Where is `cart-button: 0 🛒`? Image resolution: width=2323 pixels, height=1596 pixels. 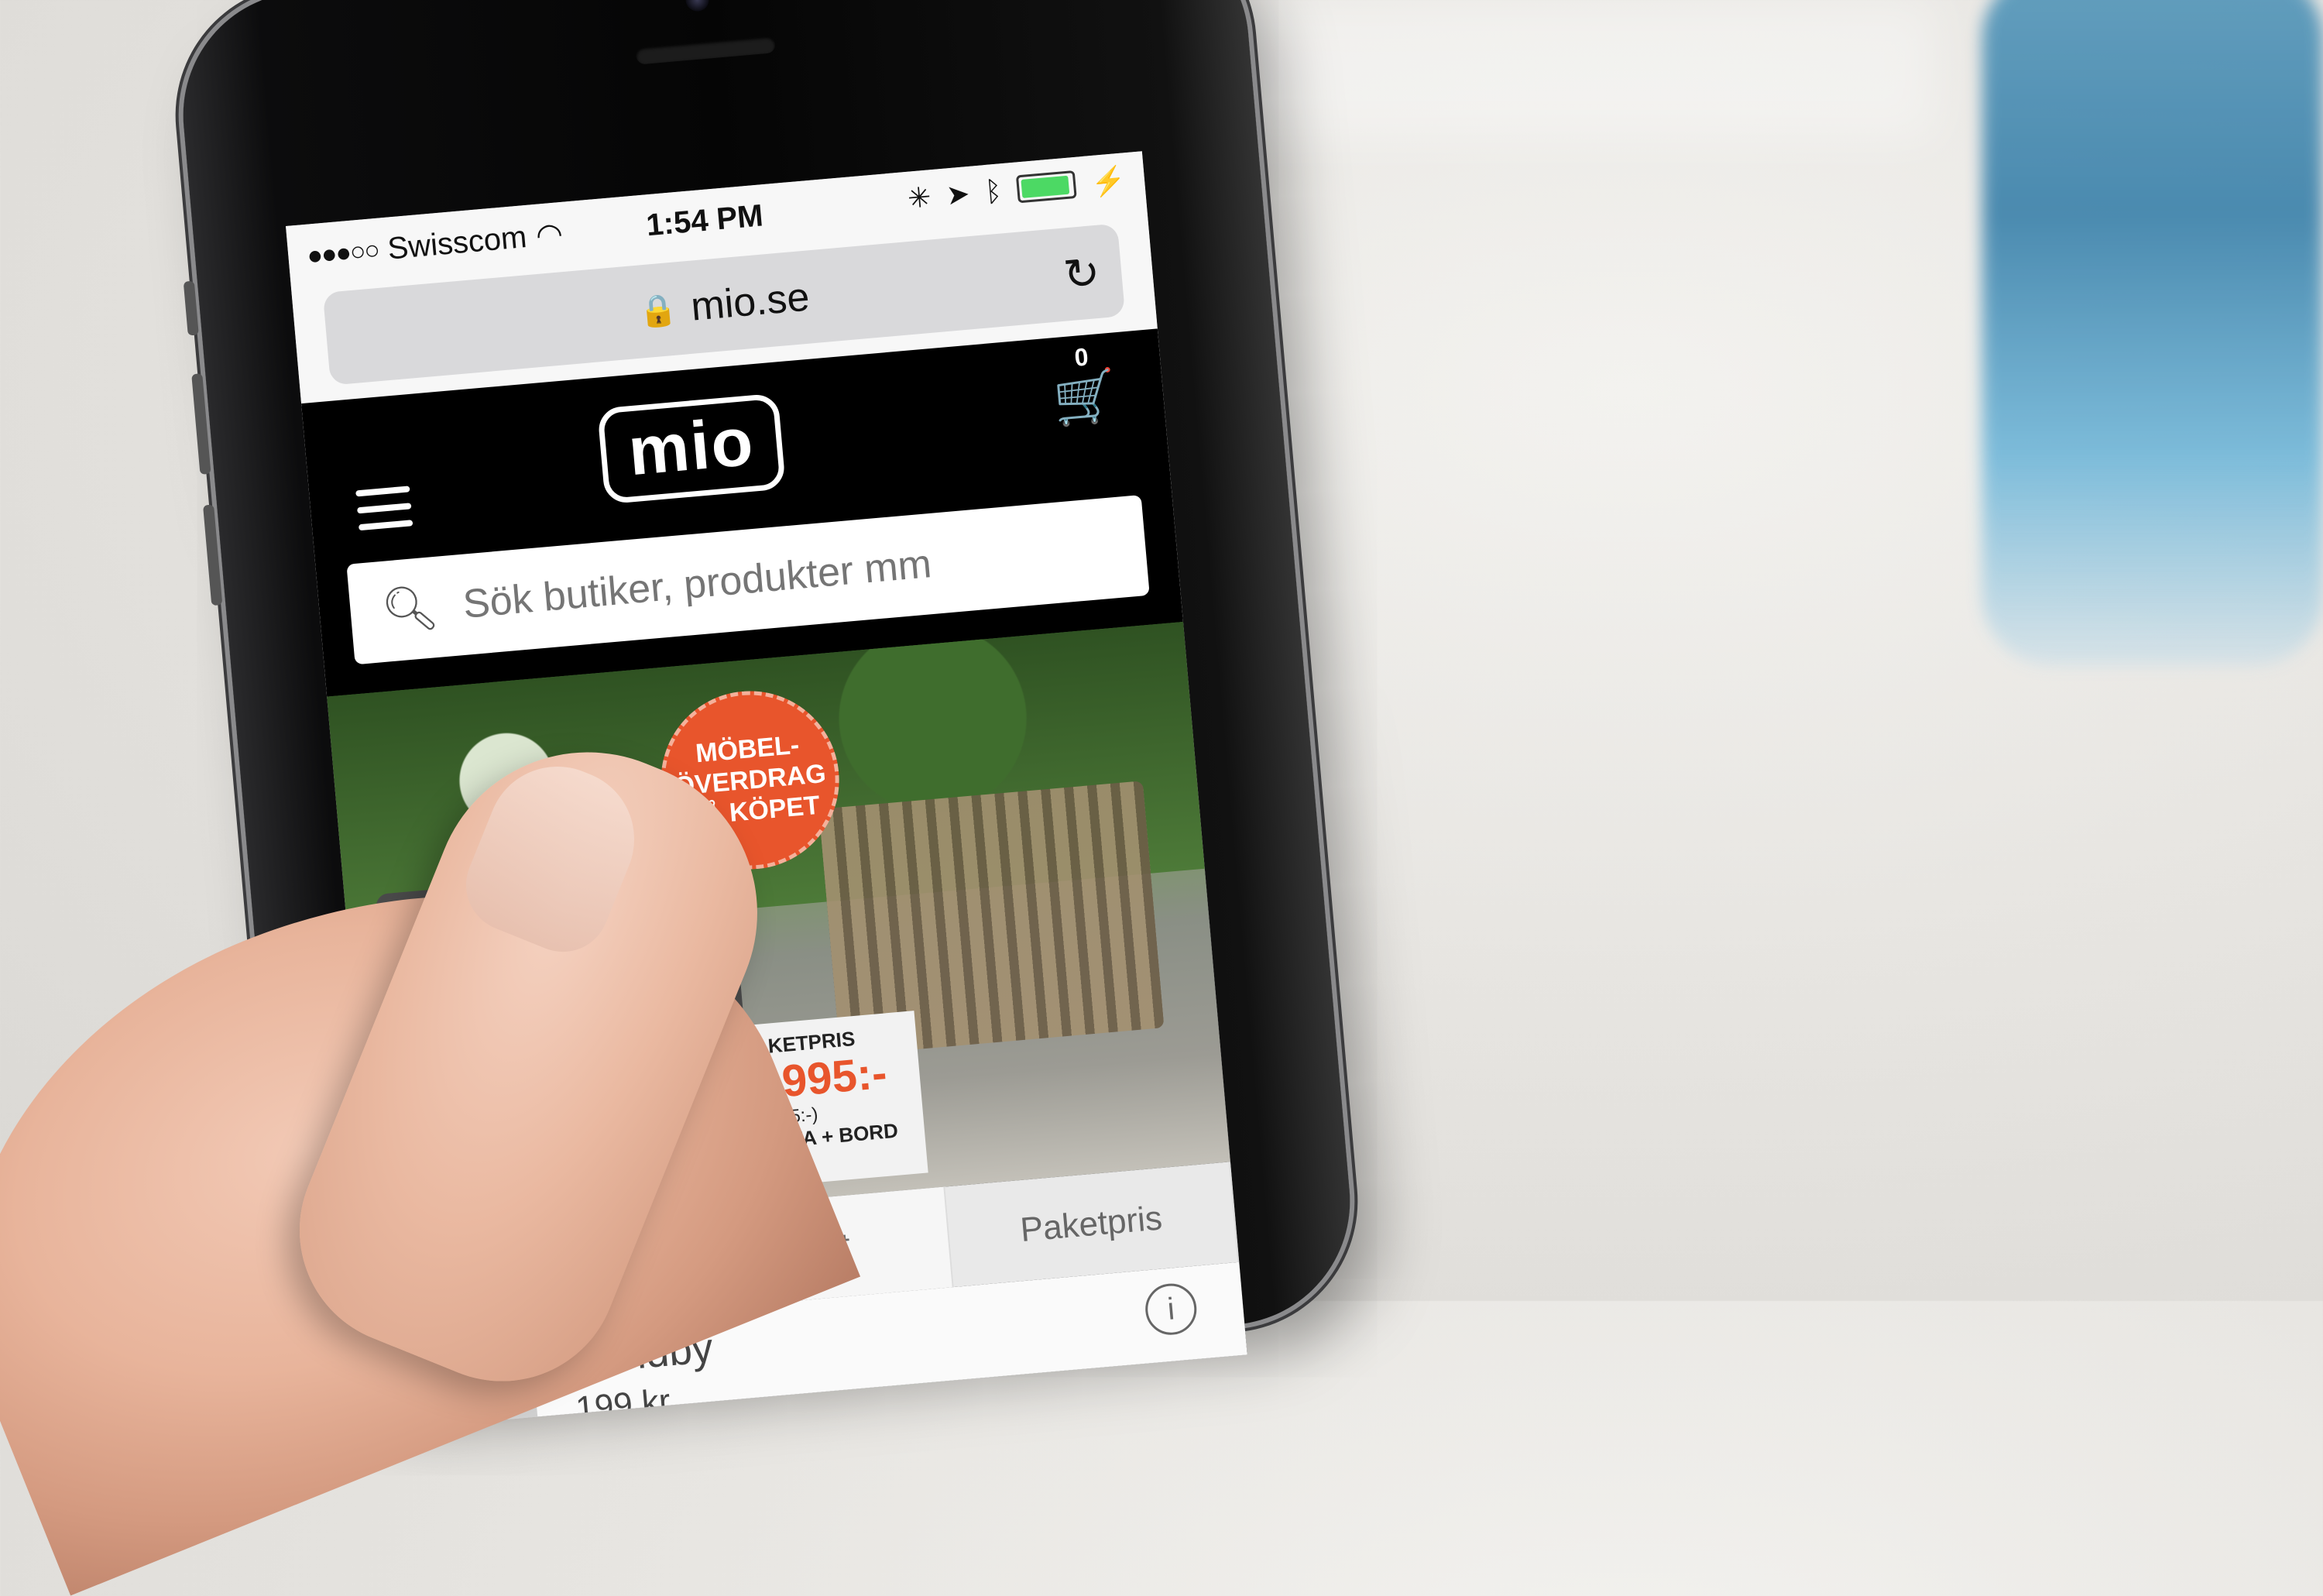
cart-button: 0 🛒 is located at coordinates (1084, 385).